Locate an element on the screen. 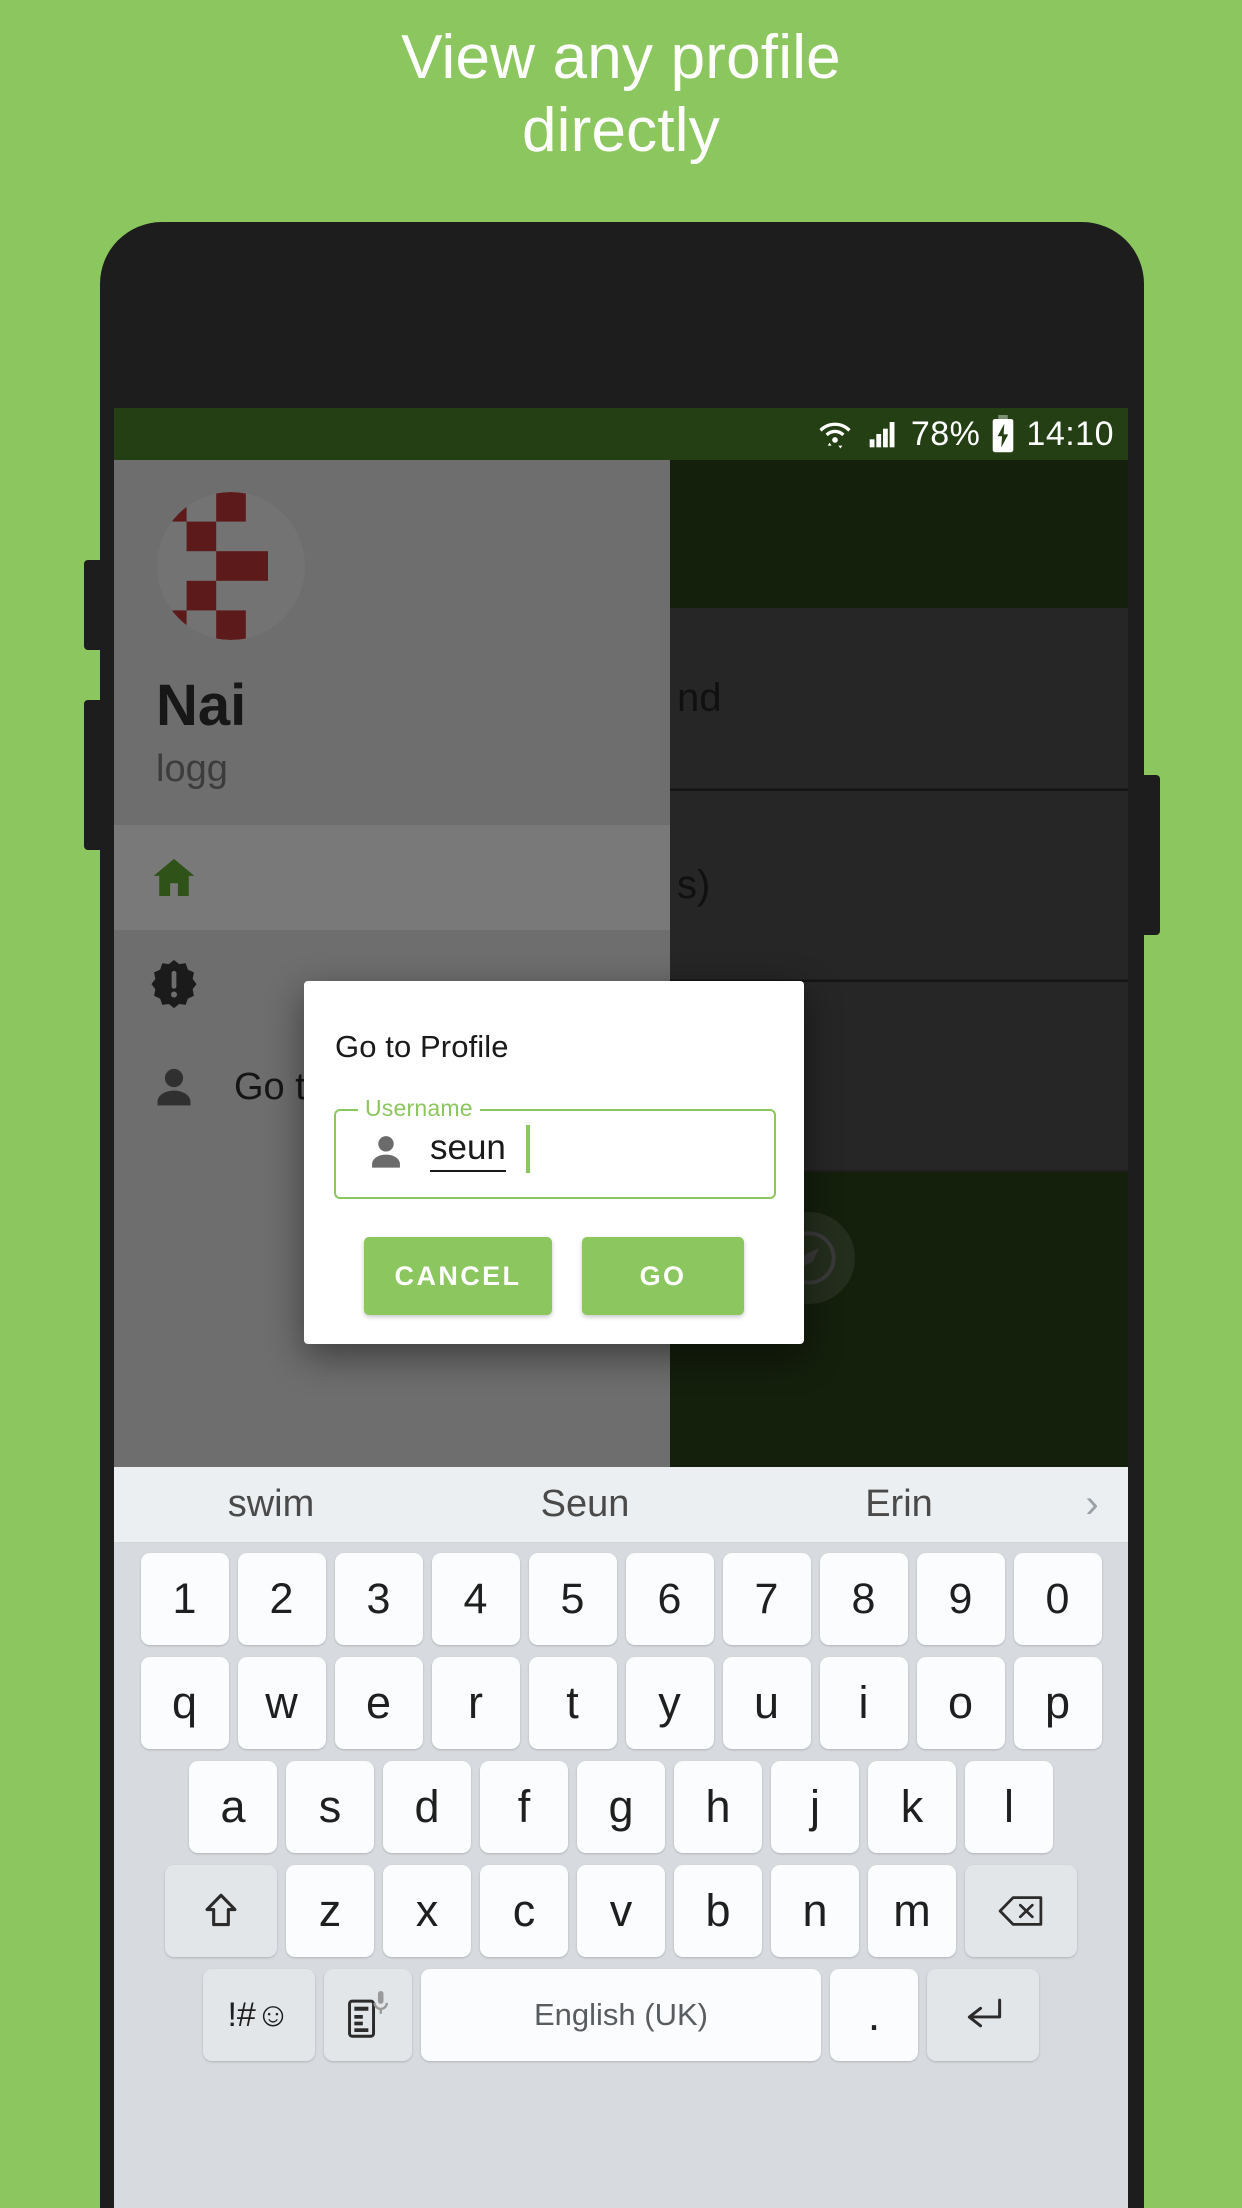  headline-line-2: directly is located at coordinates (621, 130).